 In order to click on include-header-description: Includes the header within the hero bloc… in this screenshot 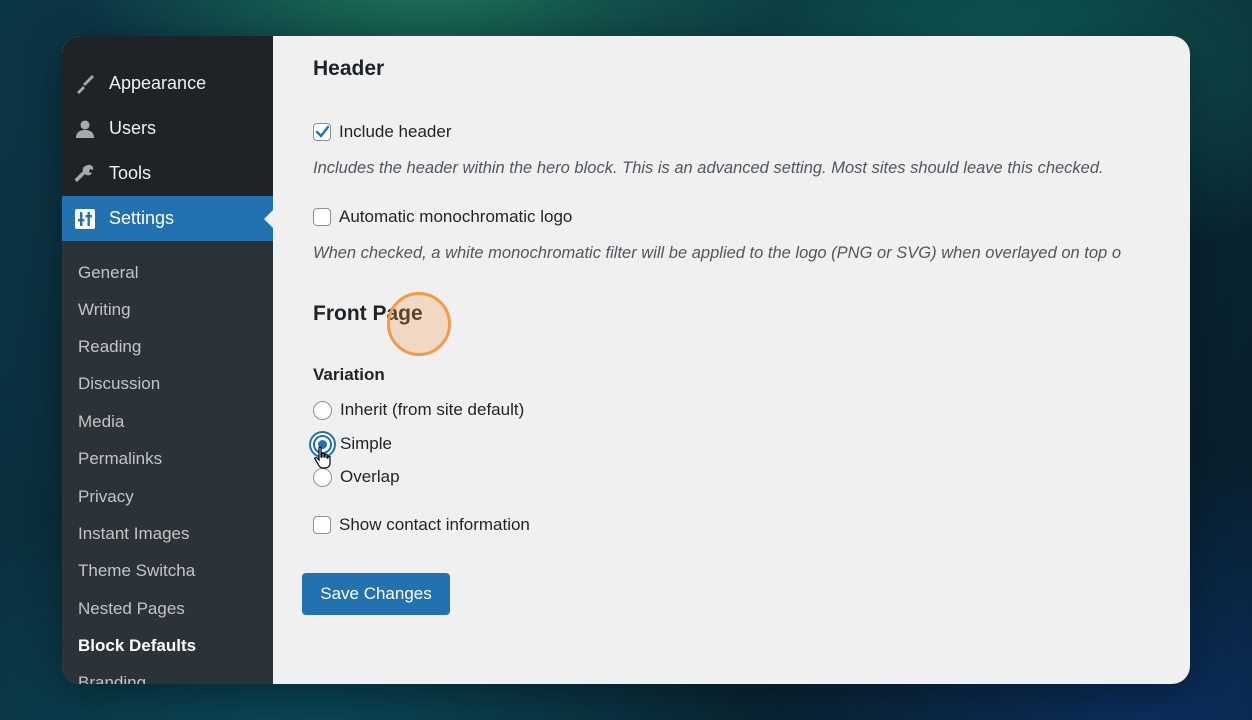, I will do `click(708, 168)`.